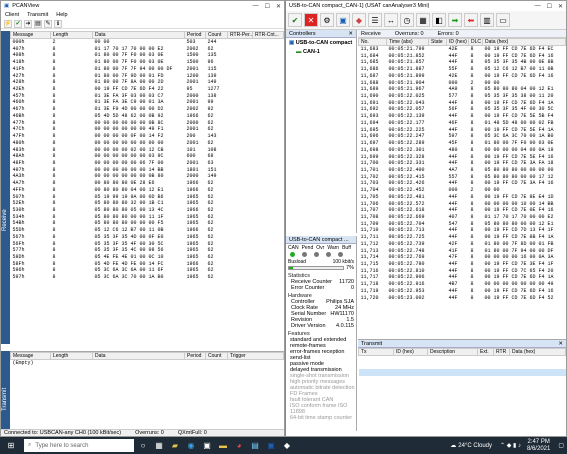 This screenshot has height=454, width=567. Describe the element at coordinates (271, 445) in the screenshot. I see `app-icon-2: ▣` at that location.